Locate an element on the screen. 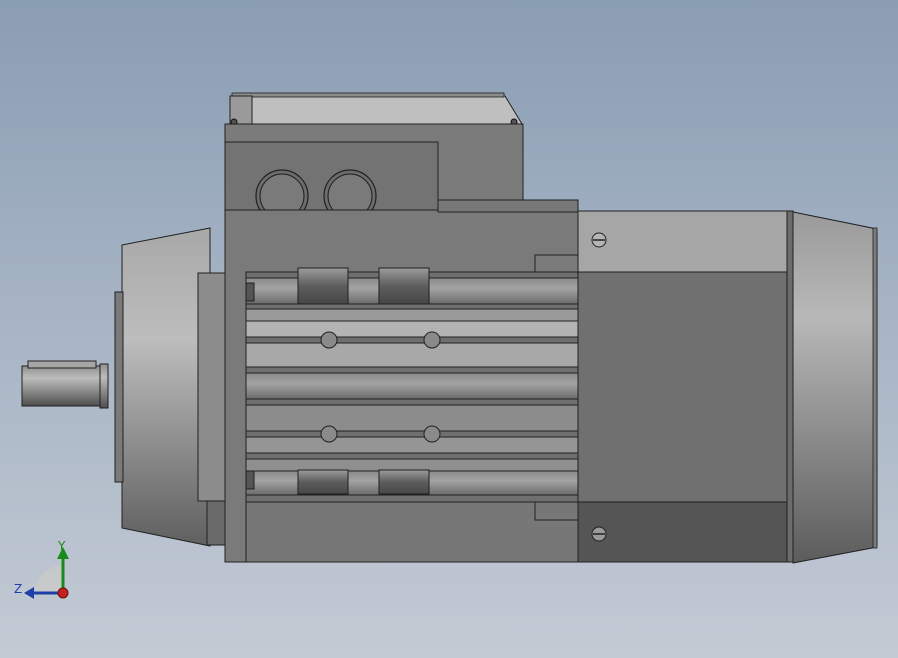 The image size is (898, 658). triad-graphic is located at coordinates (46, 573).